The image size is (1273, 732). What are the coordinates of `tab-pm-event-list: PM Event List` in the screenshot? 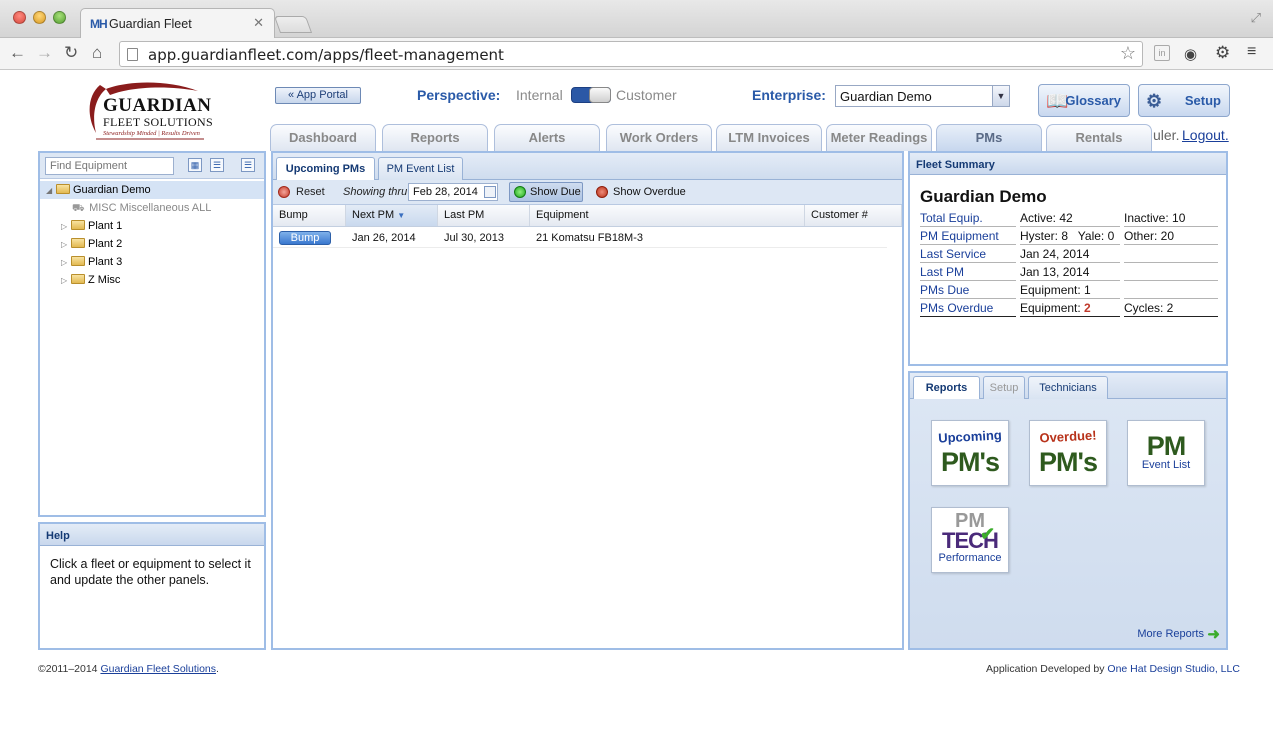 It's located at (420, 168).